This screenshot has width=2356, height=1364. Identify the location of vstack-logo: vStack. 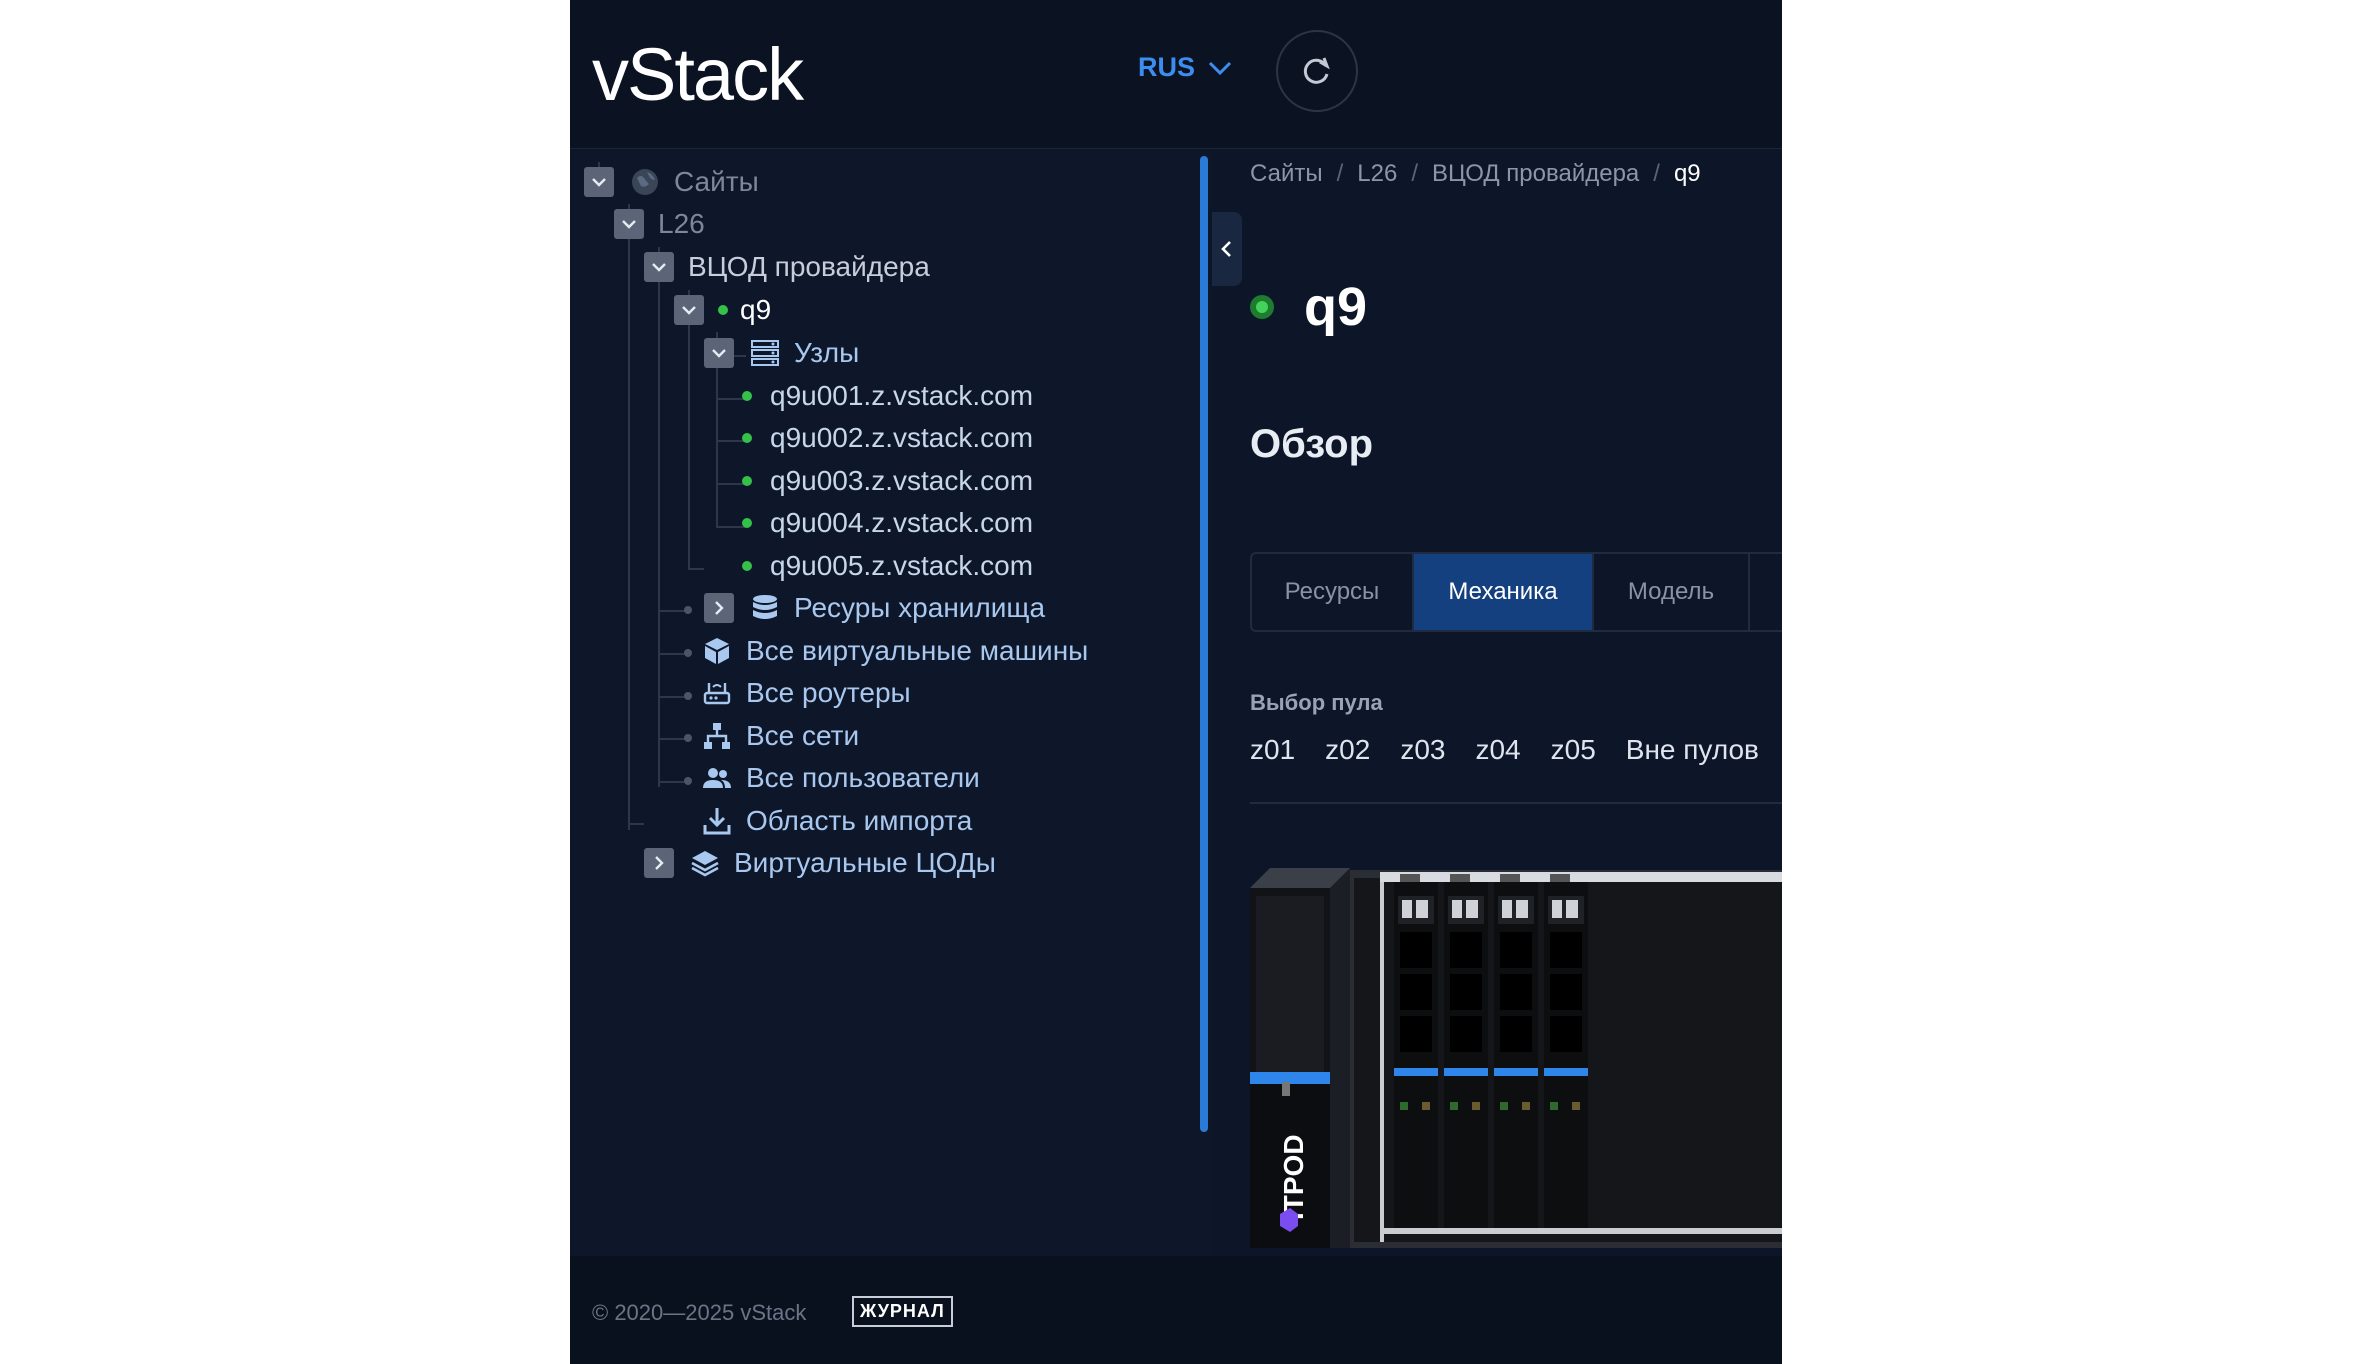
(698, 75).